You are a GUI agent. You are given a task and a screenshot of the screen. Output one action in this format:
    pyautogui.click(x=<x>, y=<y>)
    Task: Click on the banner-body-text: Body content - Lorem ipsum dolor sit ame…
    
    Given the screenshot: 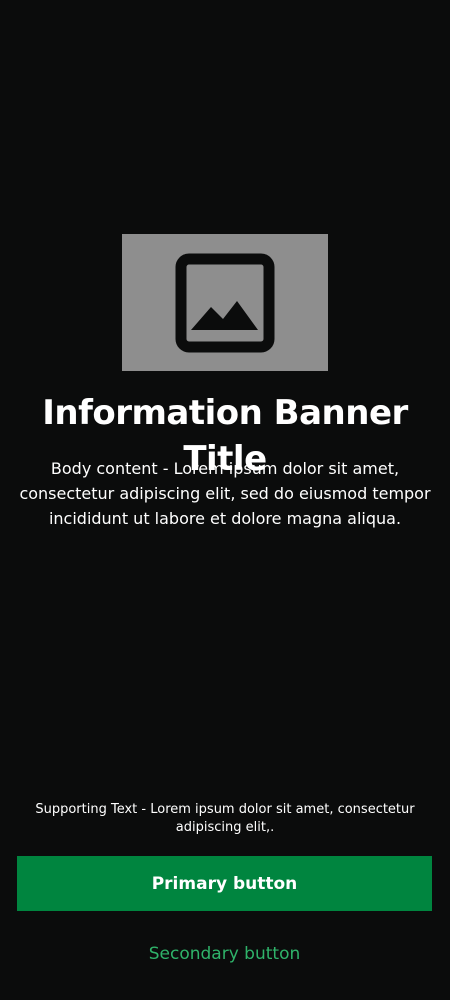 What is the action you would take?
    pyautogui.click(x=225, y=493)
    